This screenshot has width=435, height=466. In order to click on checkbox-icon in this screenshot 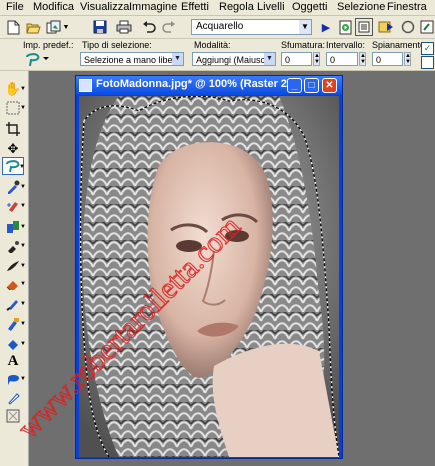, I will do `click(427, 62)`.